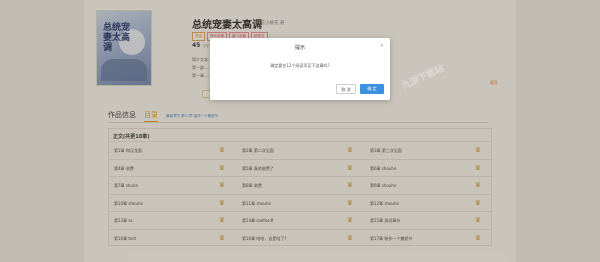 This screenshot has width=600, height=262. Describe the element at coordinates (300, 65) in the screenshot. I see `dialog-message: 确定要在12个阅读币买下这章吗?` at that location.